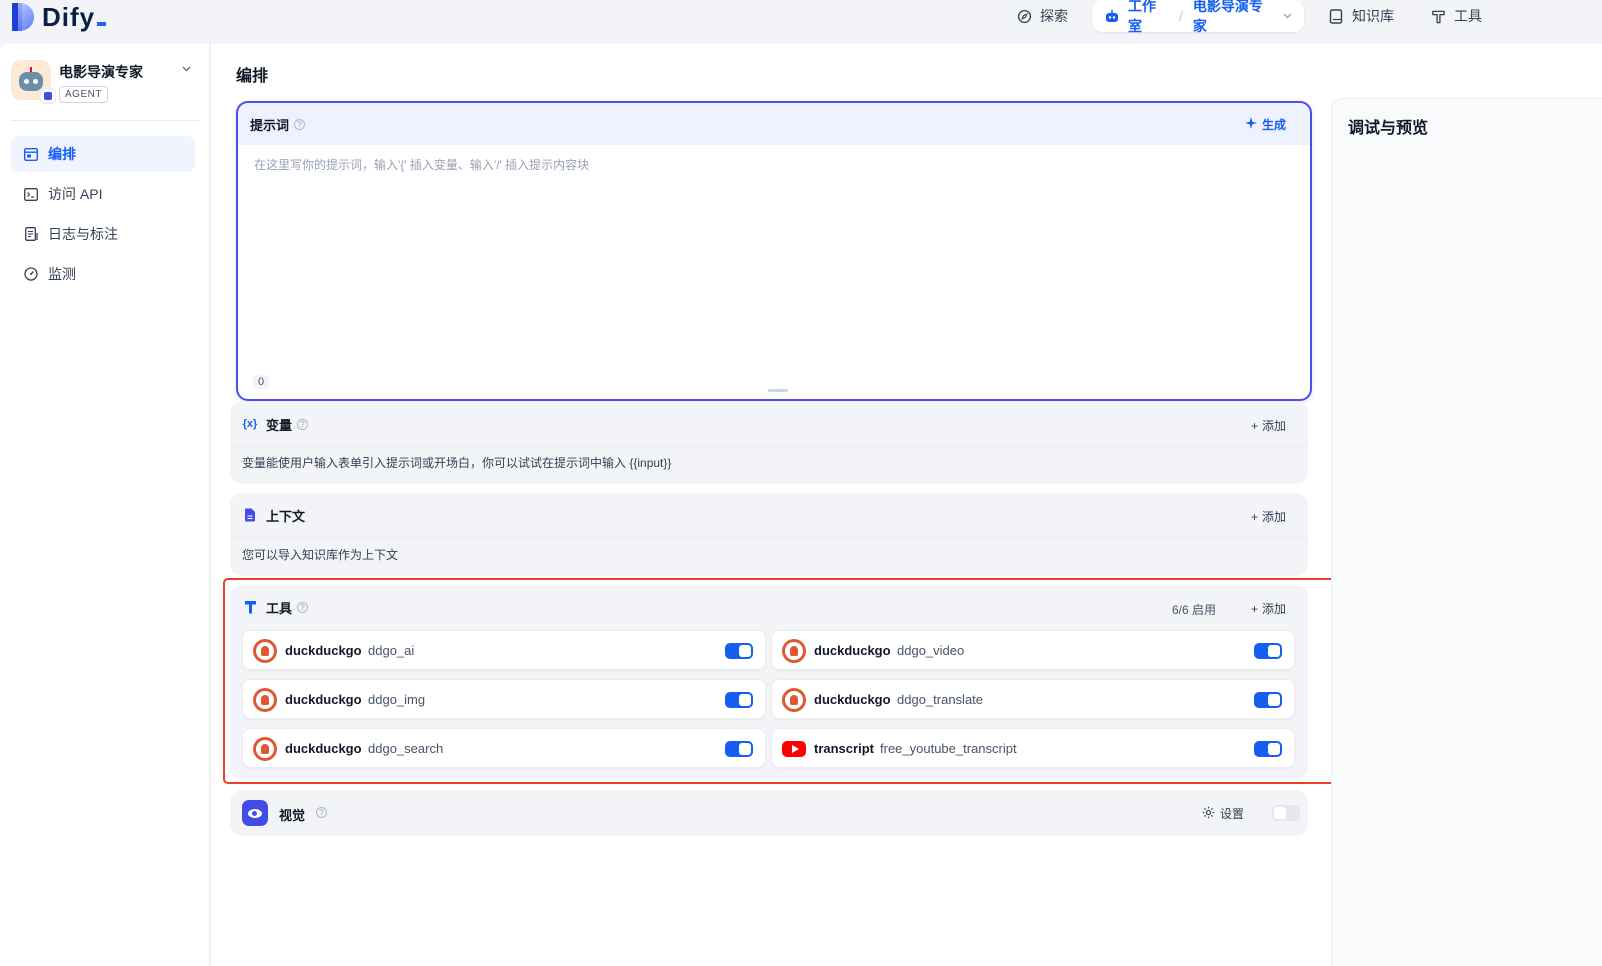 This screenshot has width=1602, height=966. Describe the element at coordinates (1268, 425) in the screenshot. I see `add-variable-button: + 添加` at that location.